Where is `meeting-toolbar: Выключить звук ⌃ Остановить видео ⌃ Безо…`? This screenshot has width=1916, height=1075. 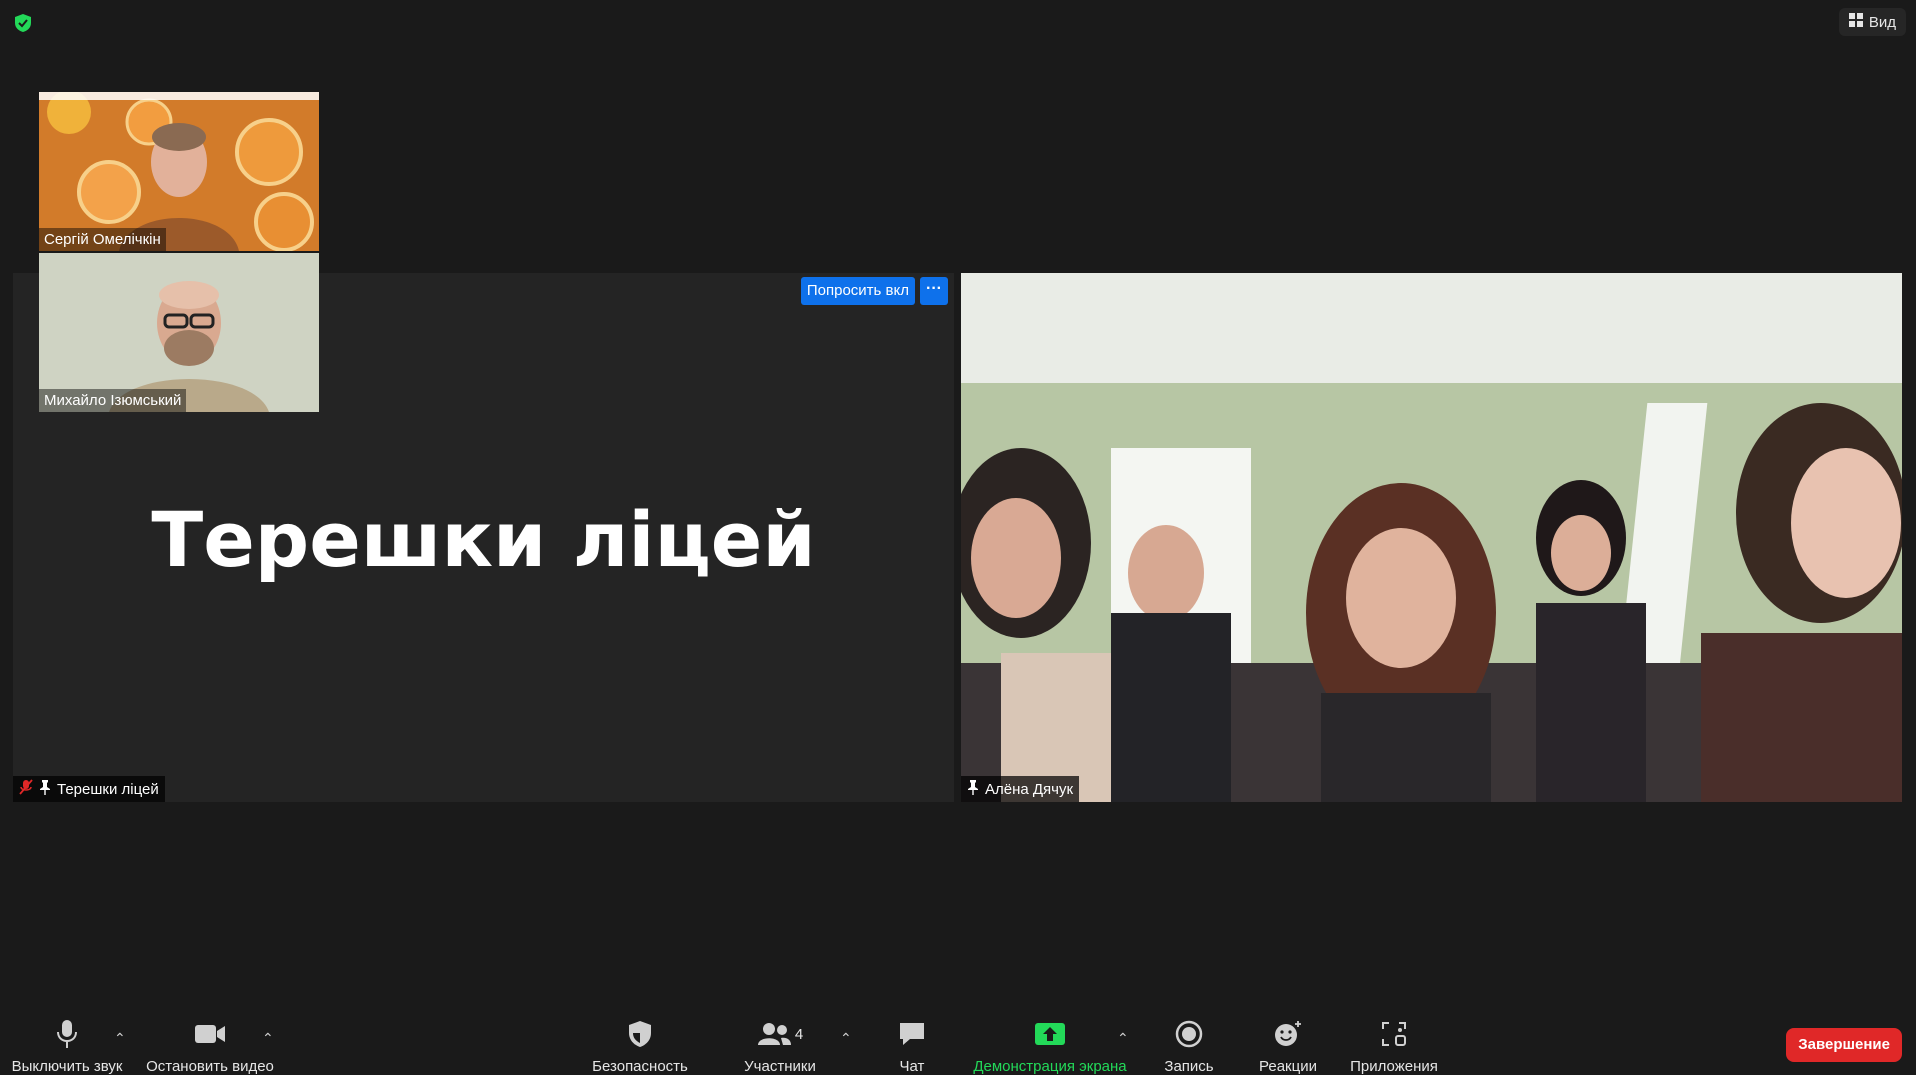
meeting-toolbar: Выключить звук ⌃ Остановить видео ⌃ Безо… is located at coordinates (958, 1037).